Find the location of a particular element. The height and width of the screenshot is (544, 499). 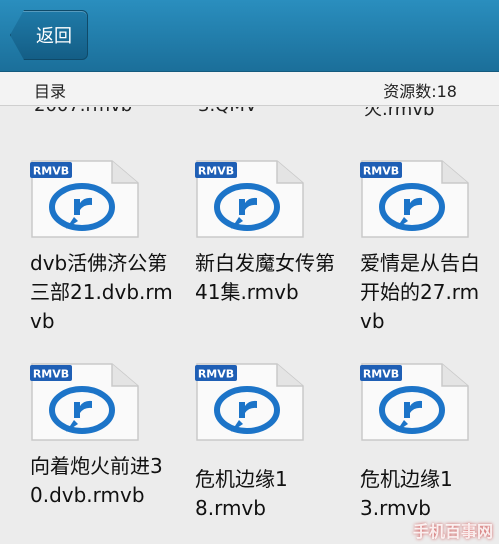

file-item: RMVB 危机边缘18.rmvb is located at coordinates (270, 453).